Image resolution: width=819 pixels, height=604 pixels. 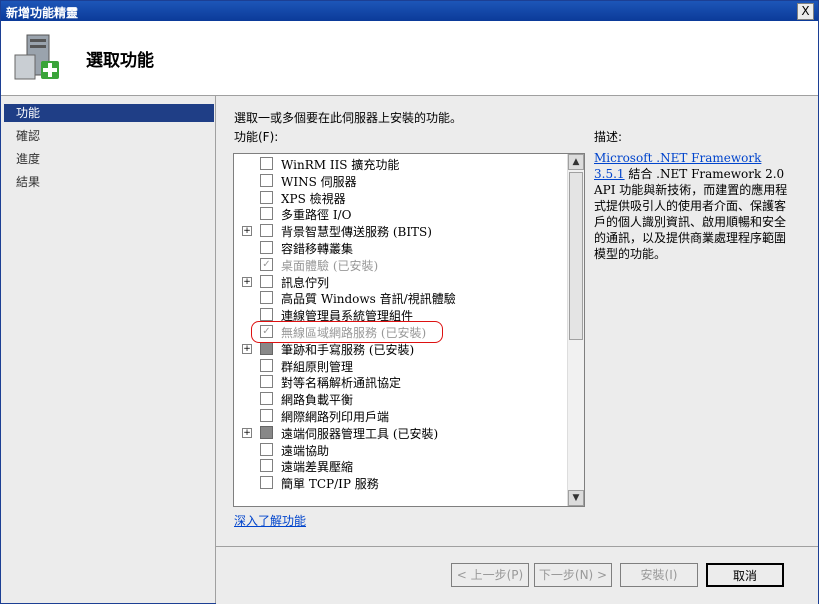 I want to click on feature-row: 容錯移轉叢集, so click(x=399, y=248).